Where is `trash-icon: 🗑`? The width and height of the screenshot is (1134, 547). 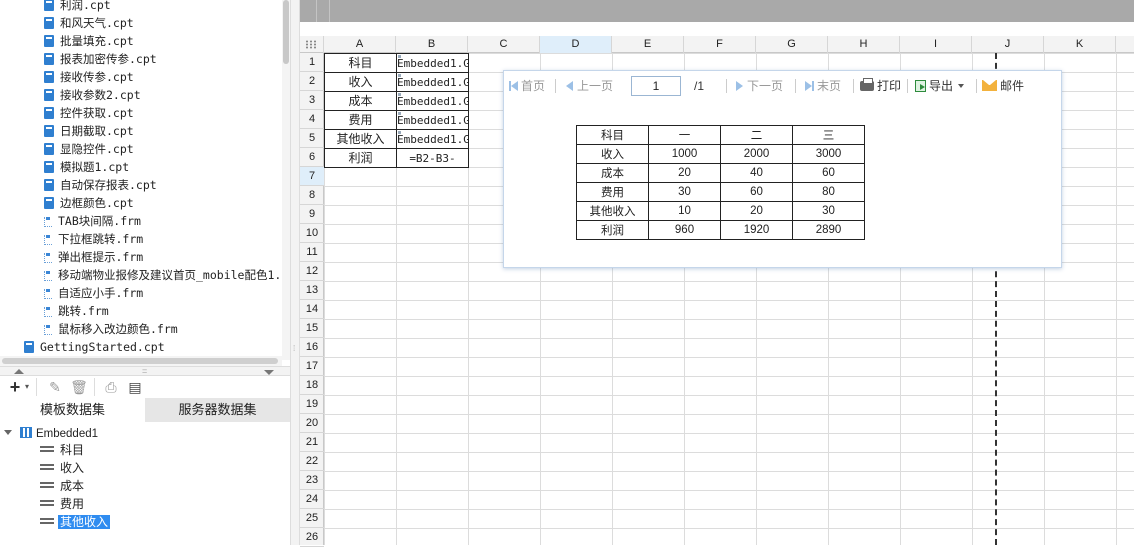
trash-icon: 🗑 is located at coordinates (79, 387).